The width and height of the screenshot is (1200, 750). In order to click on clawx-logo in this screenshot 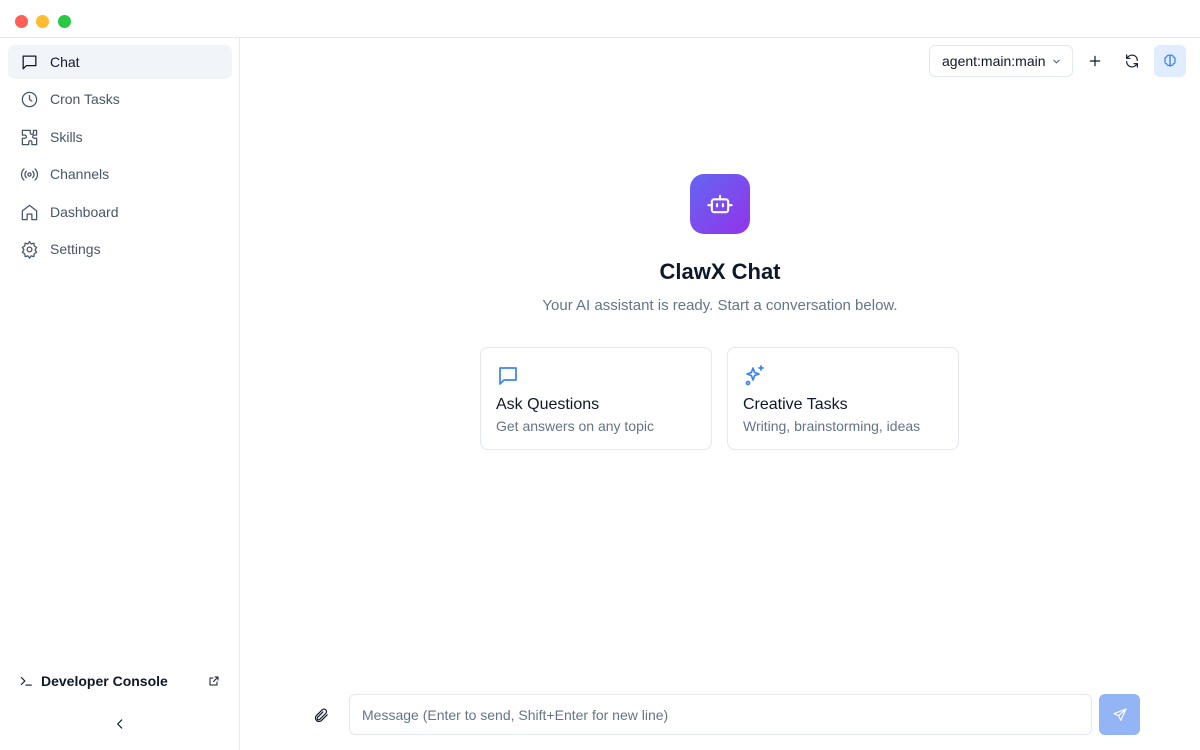, I will do `click(720, 204)`.